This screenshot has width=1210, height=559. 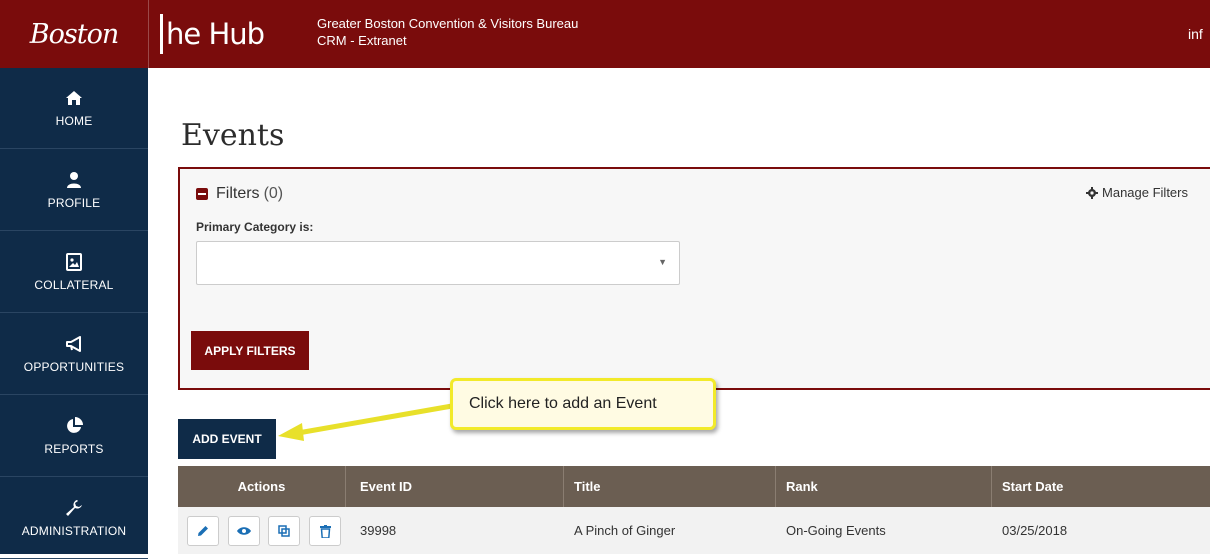 I want to click on callout-text: Click here to add an Event, so click(x=563, y=403).